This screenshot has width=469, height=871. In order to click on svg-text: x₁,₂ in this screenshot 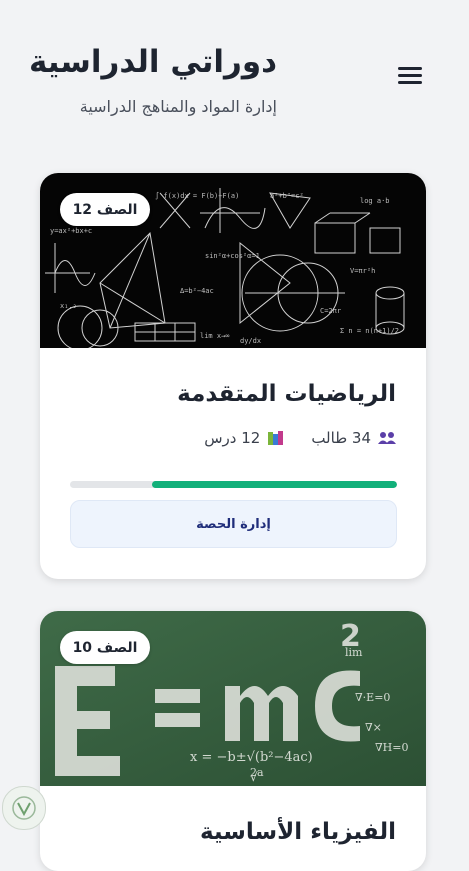, I will do `click(68, 306)`.